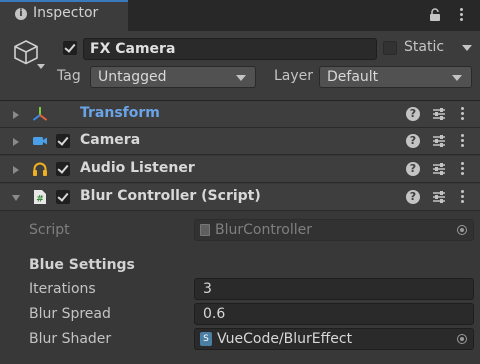 The height and width of the screenshot is (364, 480). Describe the element at coordinates (49, 230) in the screenshot. I see `script-label: Script` at that location.